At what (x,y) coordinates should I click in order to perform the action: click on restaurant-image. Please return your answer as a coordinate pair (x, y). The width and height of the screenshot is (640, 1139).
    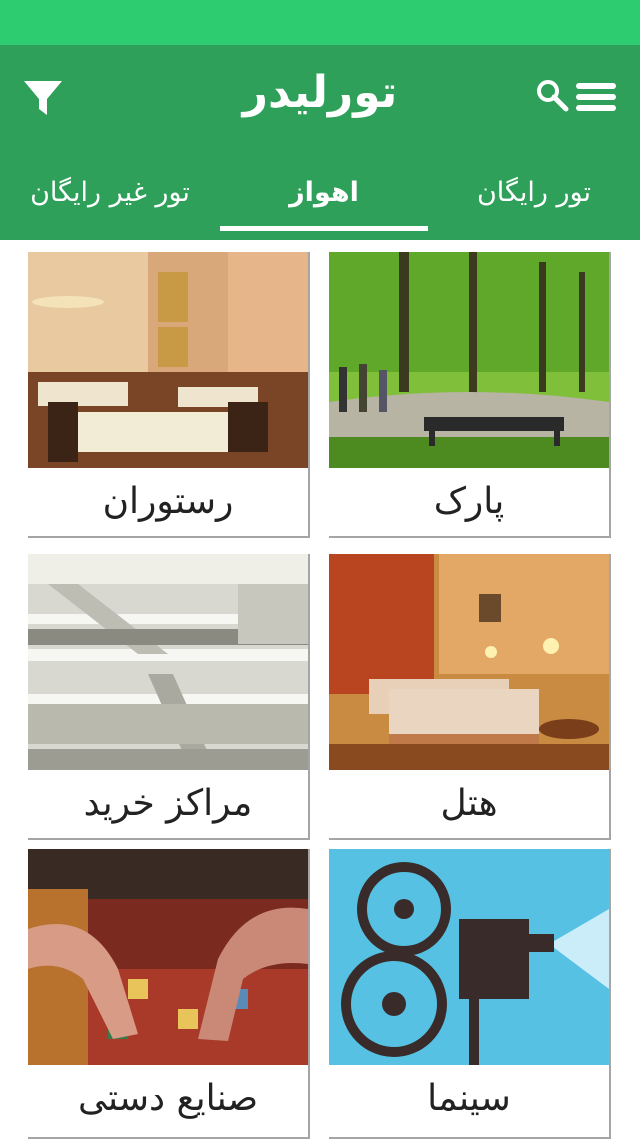
    Looking at the image, I should click on (168, 360).